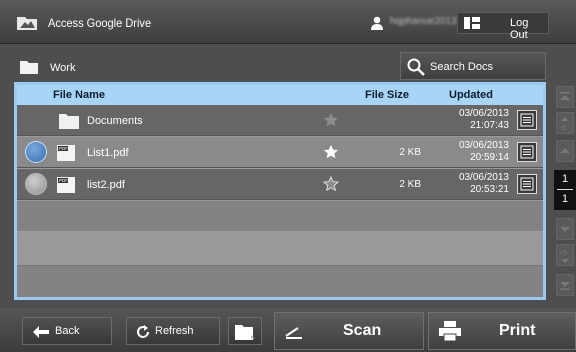 The width and height of the screenshot is (576, 352). What do you see at coordinates (471, 95) in the screenshot?
I see `column-header-updated: Updated` at bounding box center [471, 95].